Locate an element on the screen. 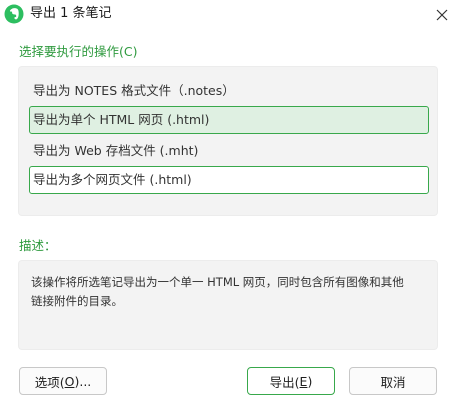 The width and height of the screenshot is (459, 411). description-text-line-1: 该操作将所选笔记导出为一个单一 HTML 网页，同时包含所有图像和其他 is located at coordinates (217, 282).